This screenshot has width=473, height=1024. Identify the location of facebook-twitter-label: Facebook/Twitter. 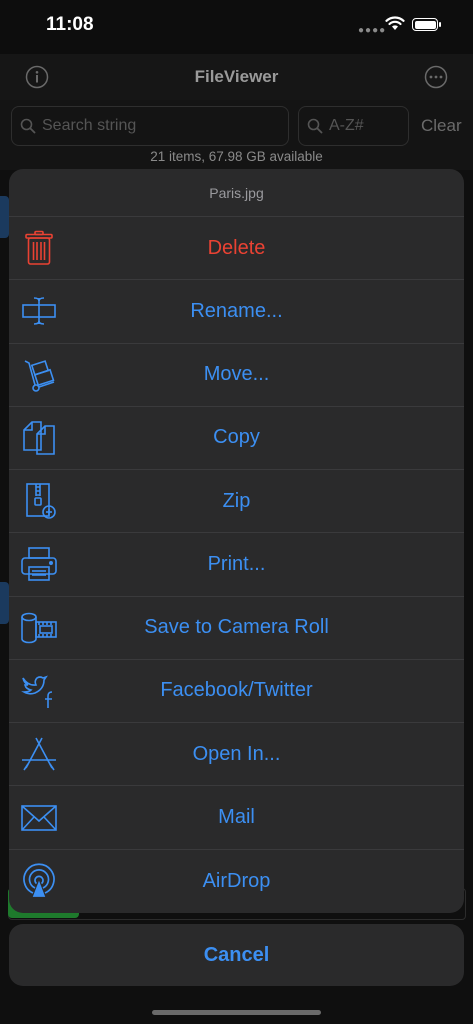
(236, 690).